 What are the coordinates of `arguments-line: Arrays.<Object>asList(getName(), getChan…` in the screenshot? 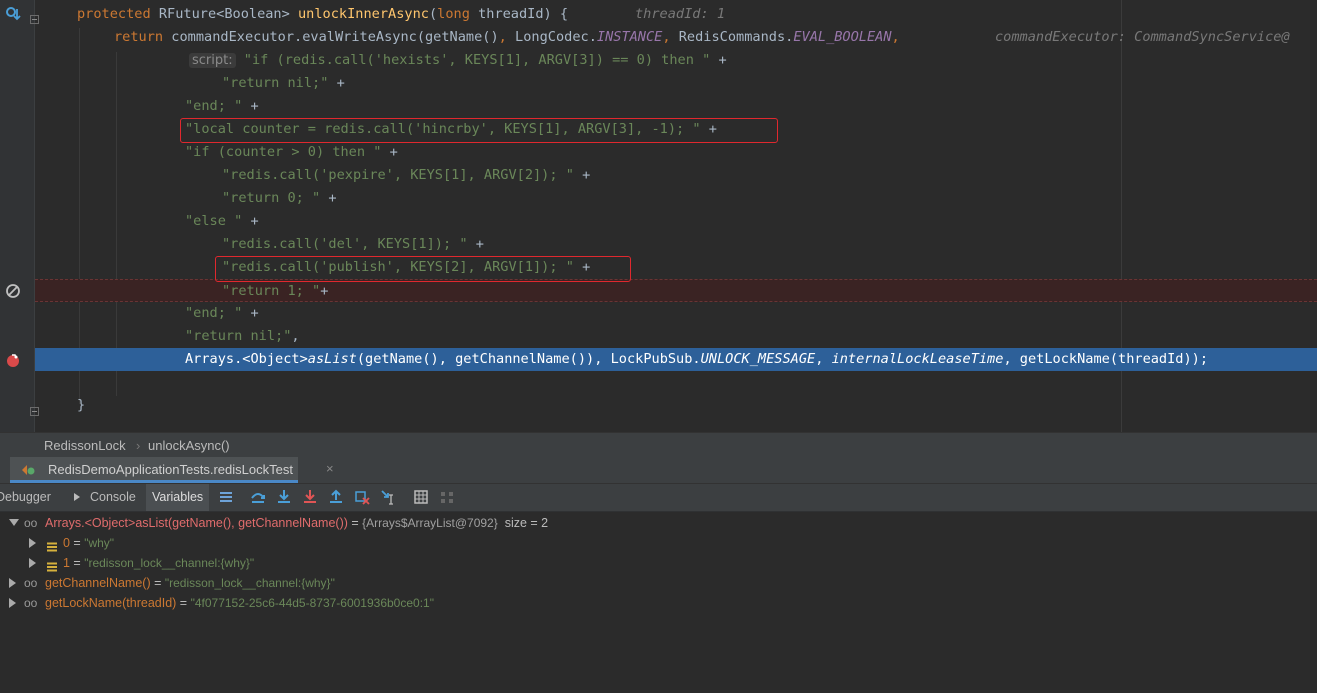 It's located at (697, 359).